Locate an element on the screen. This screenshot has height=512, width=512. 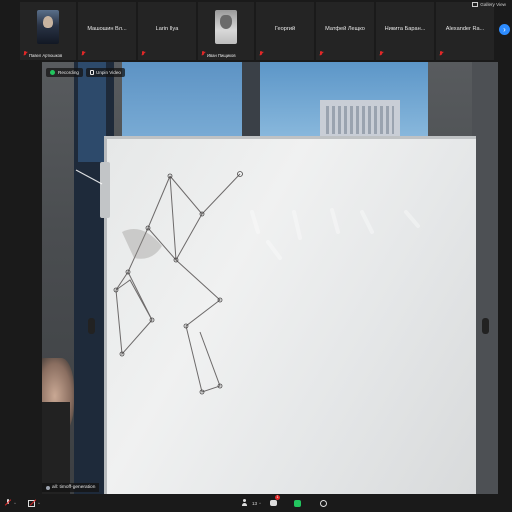
participant-name: Larin Ilya is located at coordinates (167, 29).